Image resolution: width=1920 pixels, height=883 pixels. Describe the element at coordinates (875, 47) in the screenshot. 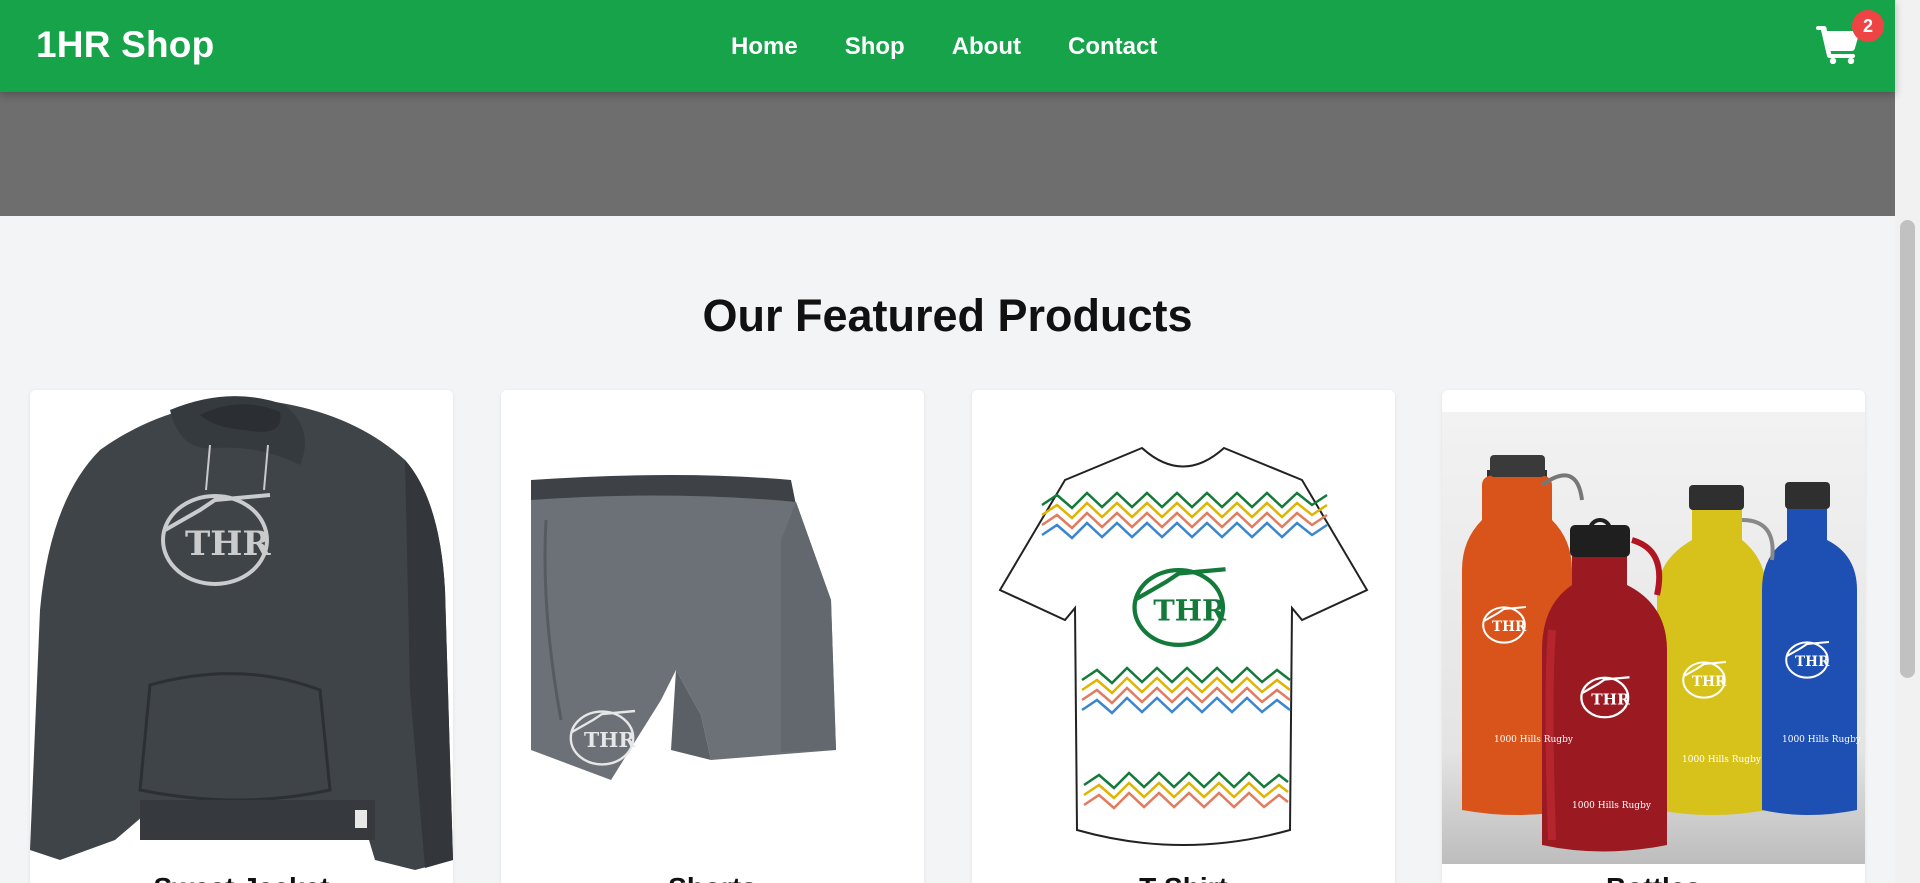

I see `nav-shop-link: Shop` at that location.